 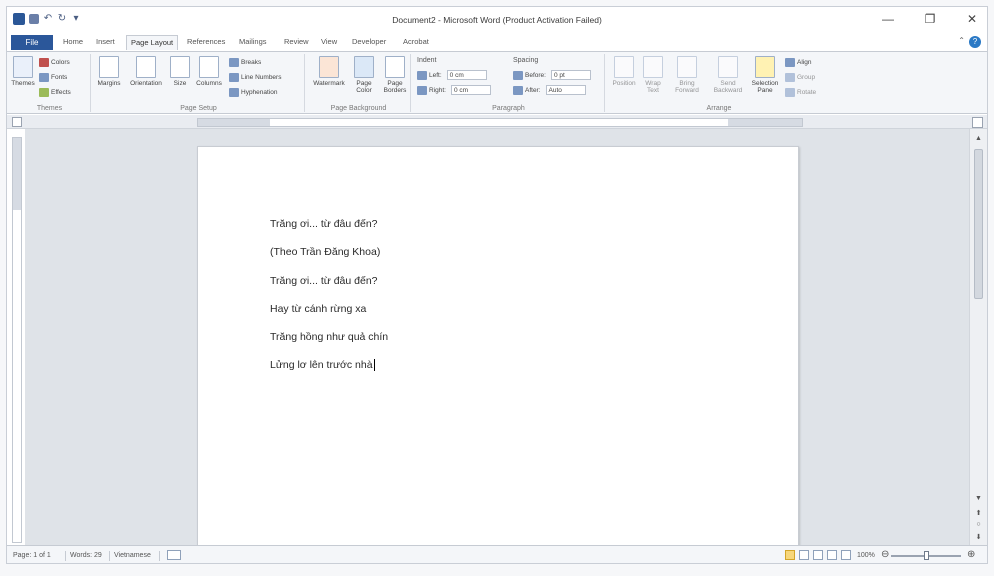 I want to click on hyphenation-button: Hyphenation, so click(x=253, y=92).